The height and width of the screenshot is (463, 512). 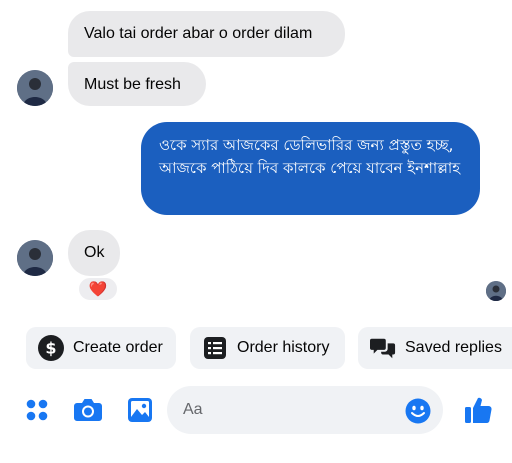 What do you see at coordinates (132, 84) in the screenshot?
I see `message-text: Must be fresh` at bounding box center [132, 84].